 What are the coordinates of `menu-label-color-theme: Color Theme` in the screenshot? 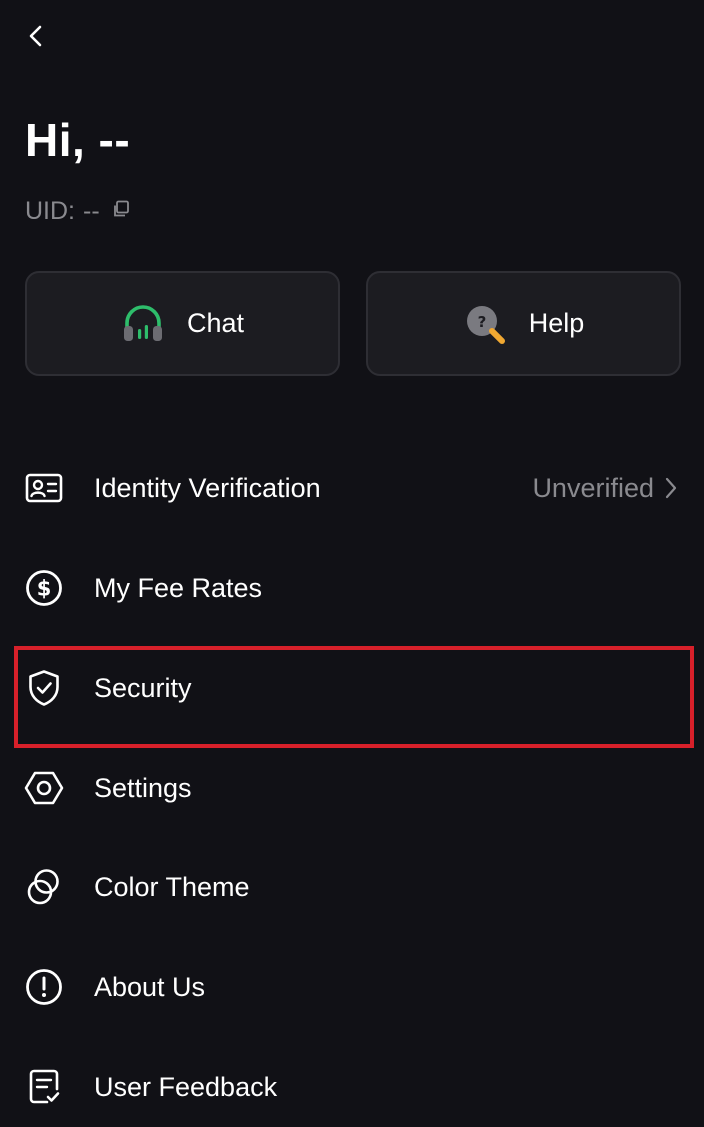 It's located at (172, 887).